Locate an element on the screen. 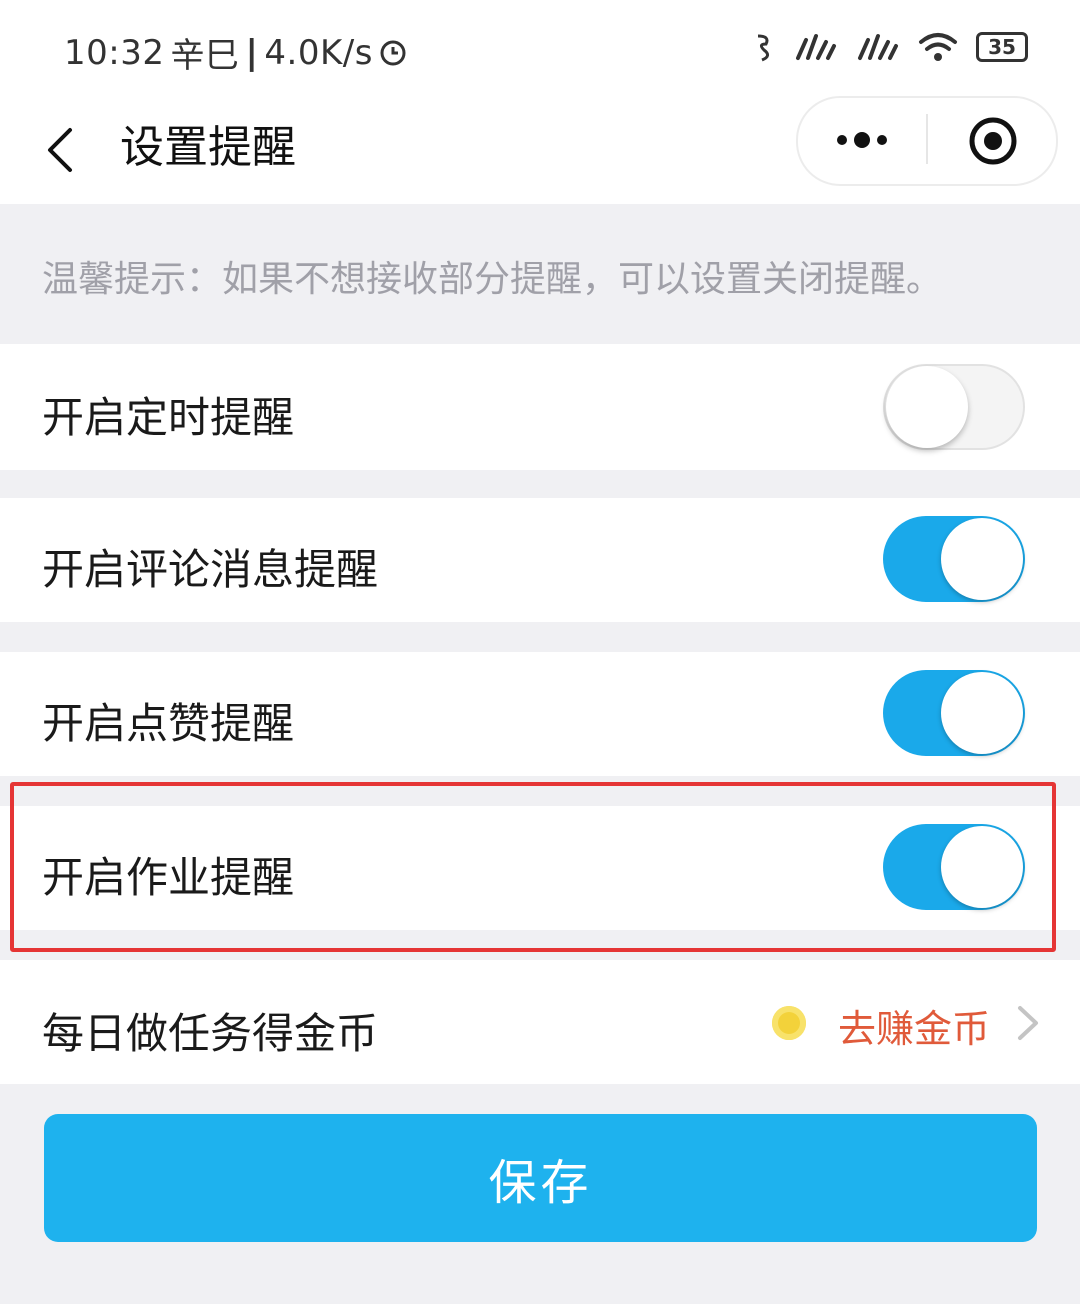 Image resolution: width=1080 pixels, height=1304 pixels. close-mini-program-button is located at coordinates (993, 141).